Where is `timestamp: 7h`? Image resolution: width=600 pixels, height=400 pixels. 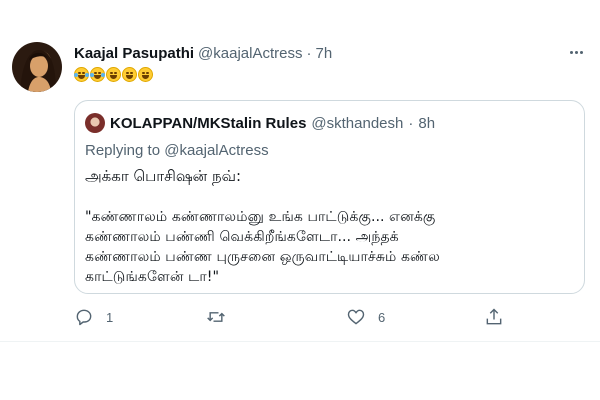 timestamp: 7h is located at coordinates (323, 53).